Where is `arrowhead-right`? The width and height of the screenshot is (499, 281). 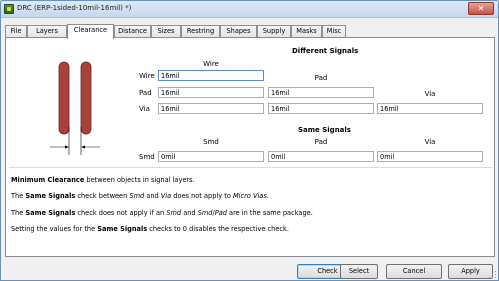
arrowhead-right is located at coordinates (83, 147).